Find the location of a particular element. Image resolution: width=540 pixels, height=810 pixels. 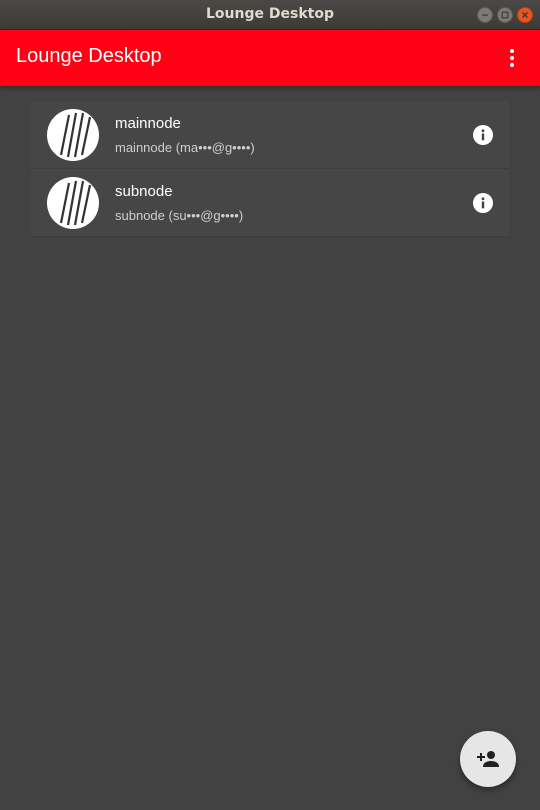

close-icon is located at coordinates (525, 15).